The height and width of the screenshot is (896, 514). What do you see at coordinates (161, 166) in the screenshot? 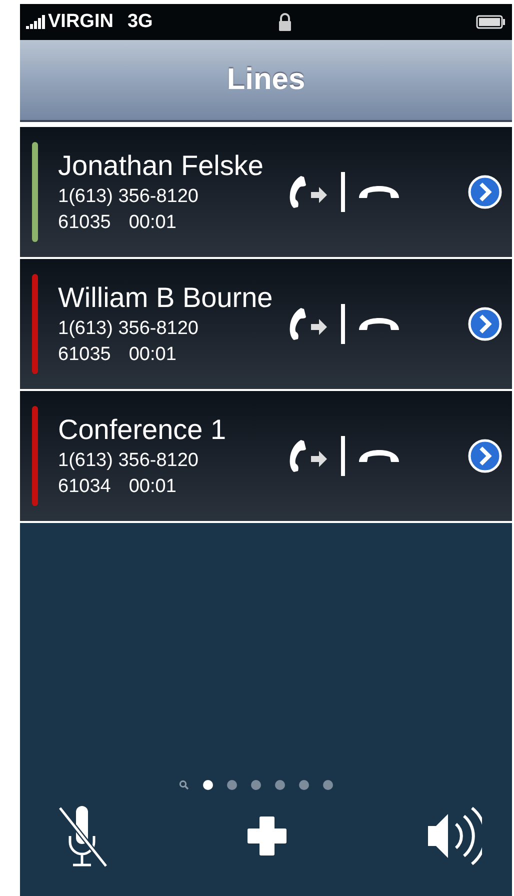
I see `caller-name: Jonathan Felske` at bounding box center [161, 166].